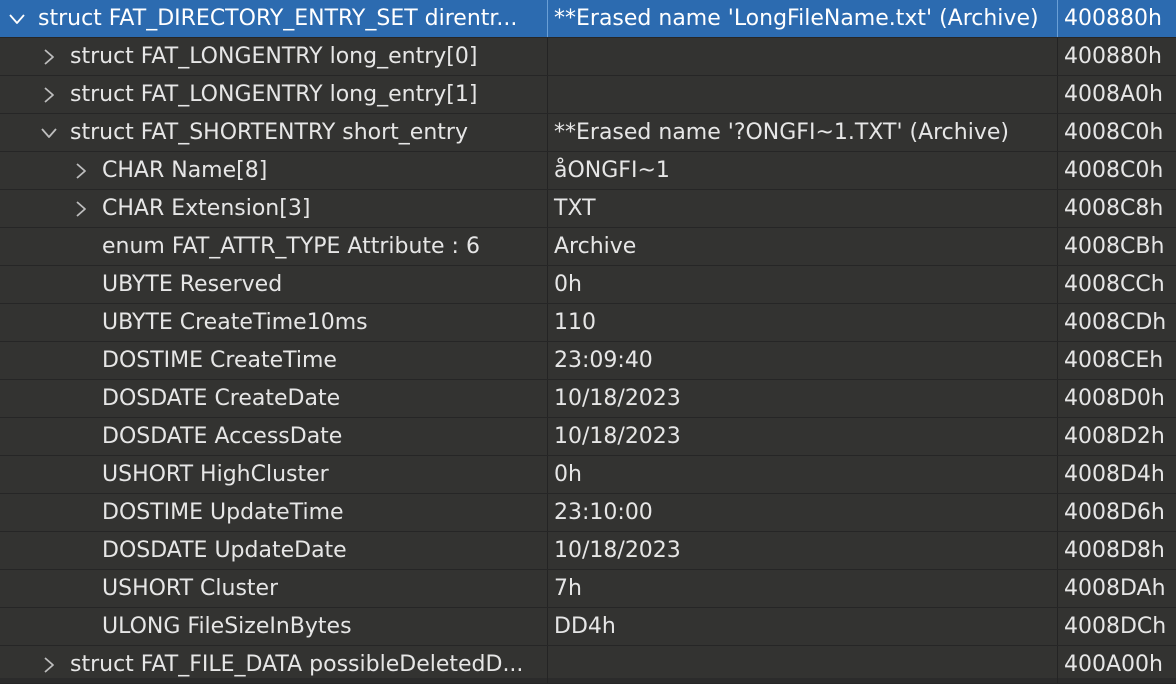  I want to click on field-start-offset: 4008A0h, so click(1117, 94).